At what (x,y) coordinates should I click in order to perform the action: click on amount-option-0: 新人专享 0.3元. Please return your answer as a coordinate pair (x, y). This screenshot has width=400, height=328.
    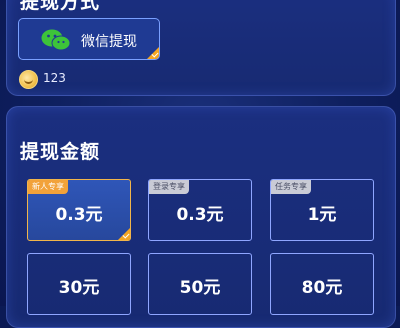
    Looking at the image, I should click on (79, 210).